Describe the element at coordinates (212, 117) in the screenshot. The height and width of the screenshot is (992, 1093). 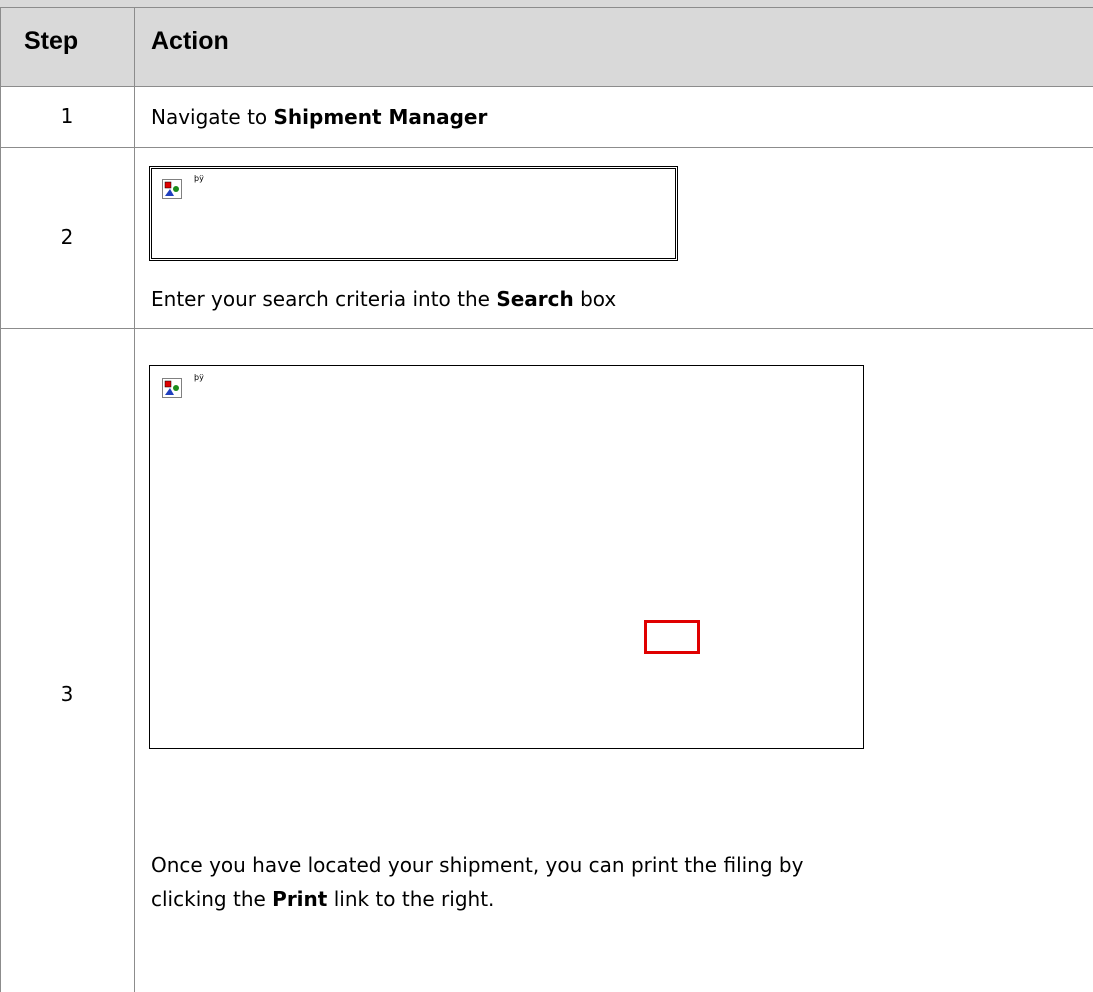
I see `instruction-text: Navigate to` at that location.